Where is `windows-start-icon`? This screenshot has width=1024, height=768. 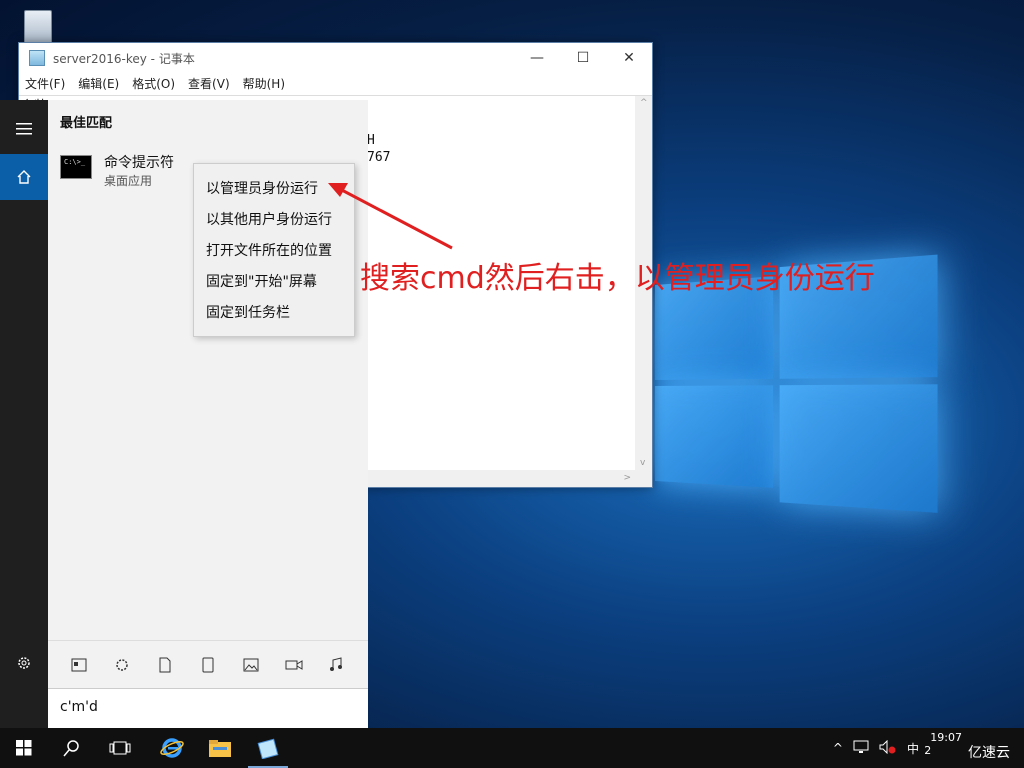 windows-start-icon is located at coordinates (24, 748).